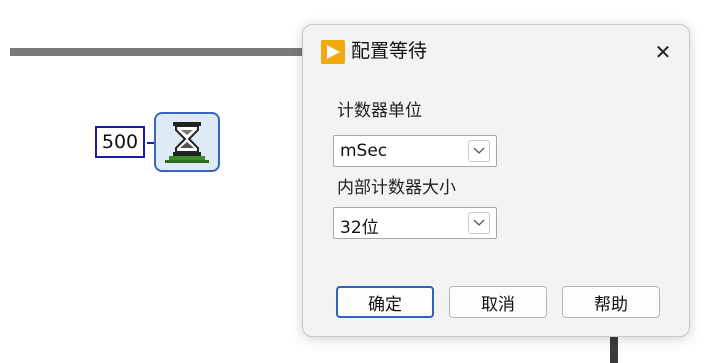  What do you see at coordinates (364, 151) in the screenshot?
I see `counter-unit-value: mSec` at bounding box center [364, 151].